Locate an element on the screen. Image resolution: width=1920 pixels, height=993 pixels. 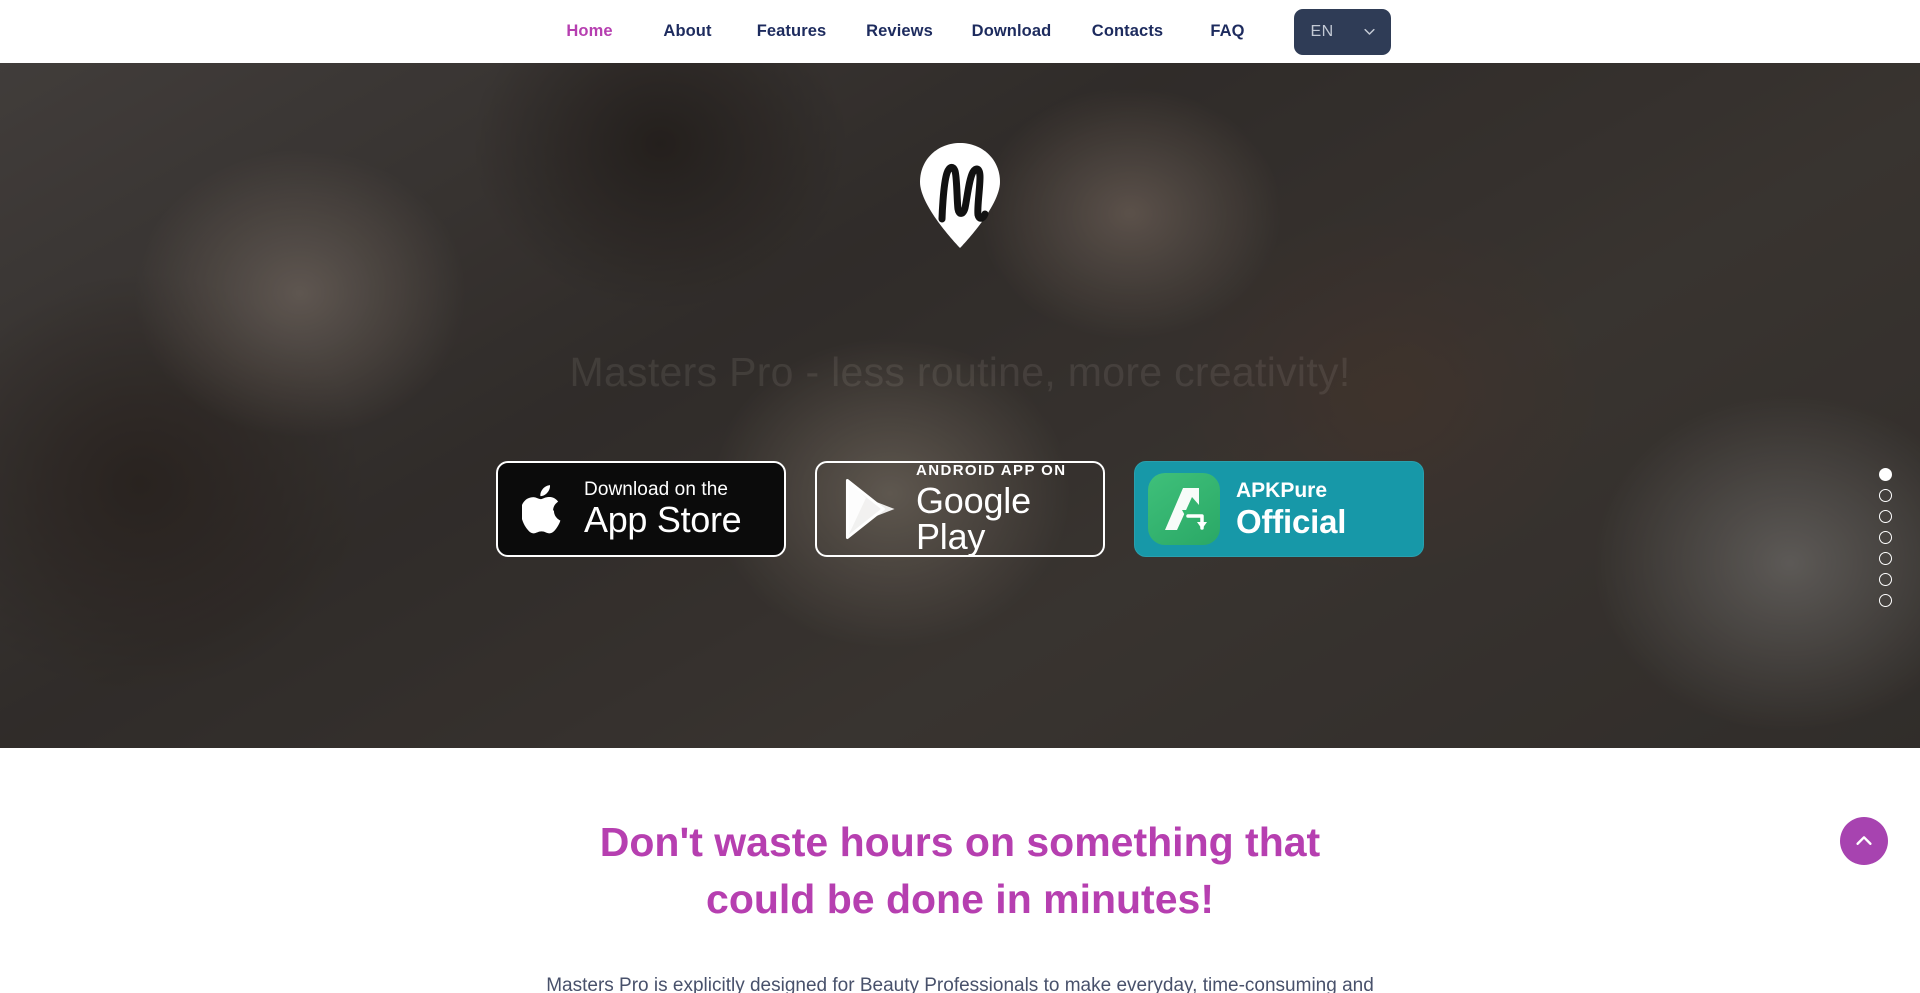
apple-logo-icon is located at coordinates (544, 509).